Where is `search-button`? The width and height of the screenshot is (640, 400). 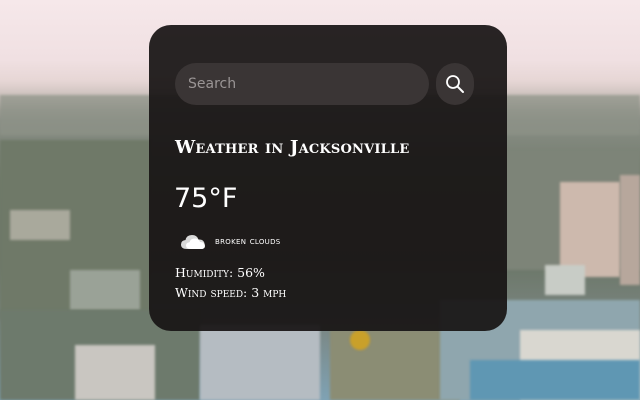 search-button is located at coordinates (455, 84).